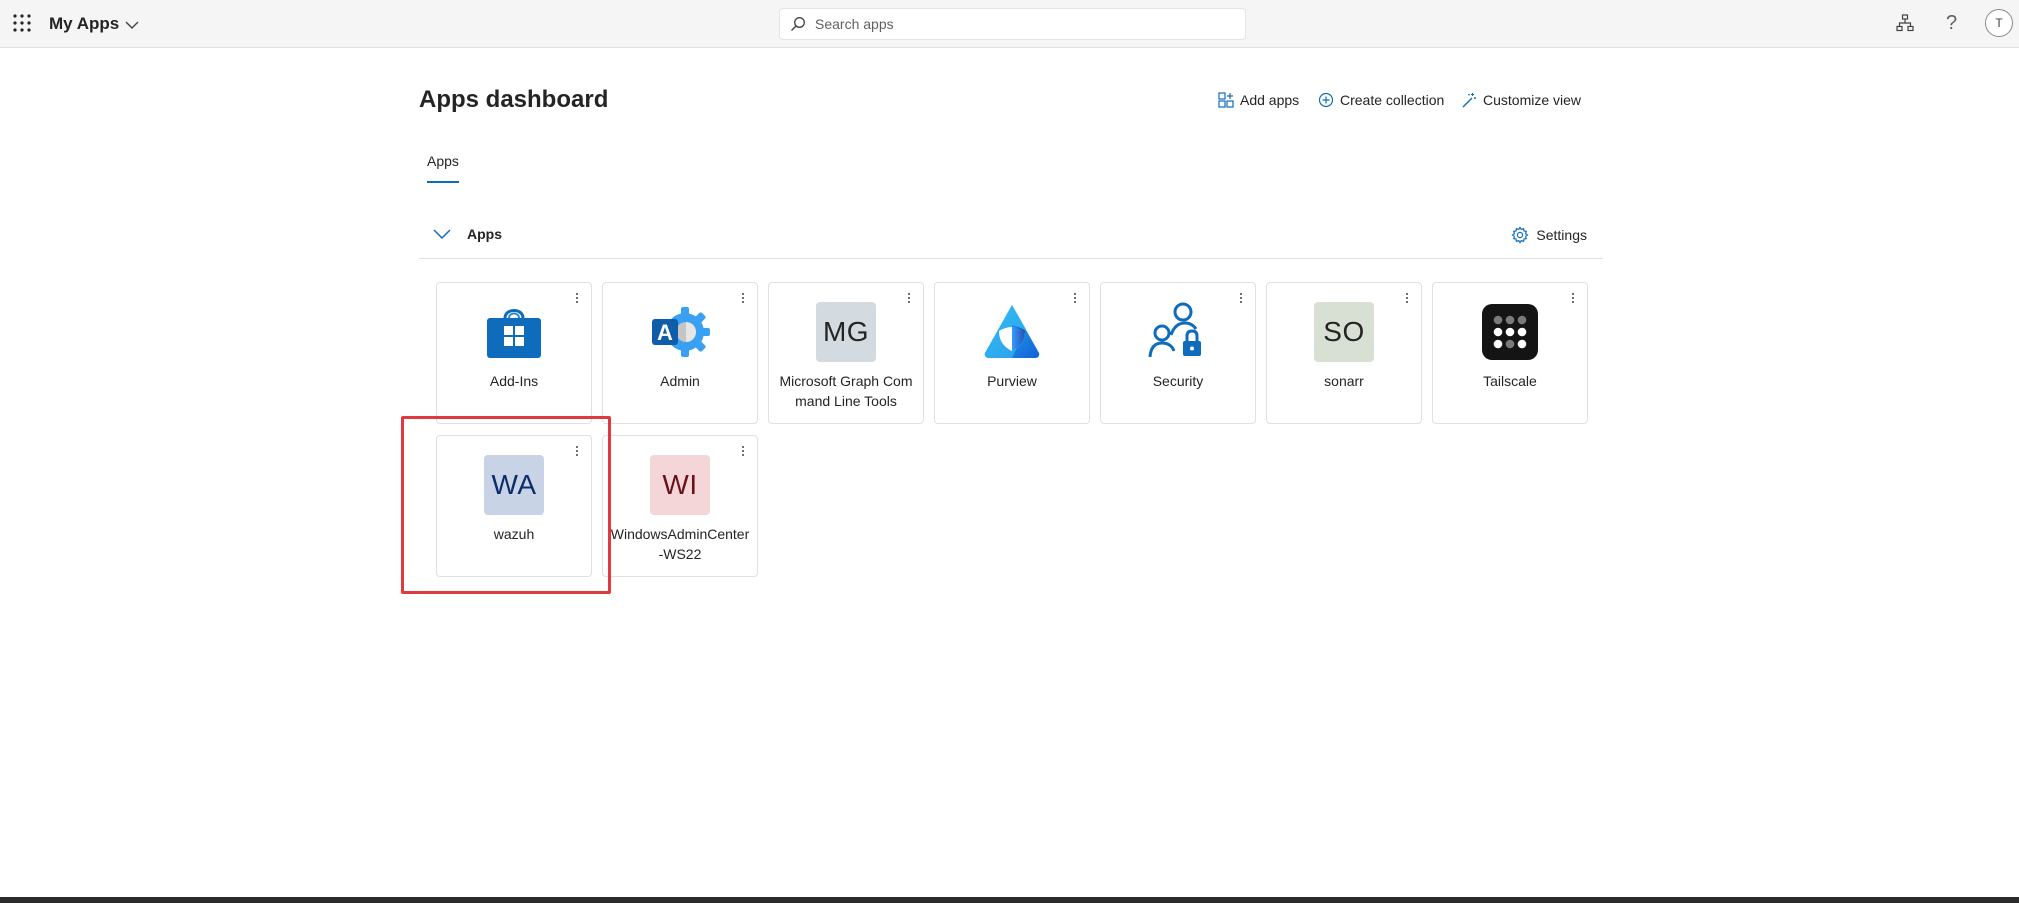 This screenshot has height=903, width=2019. Describe the element at coordinates (1469, 100) in the screenshot. I see `wand-icon` at that location.